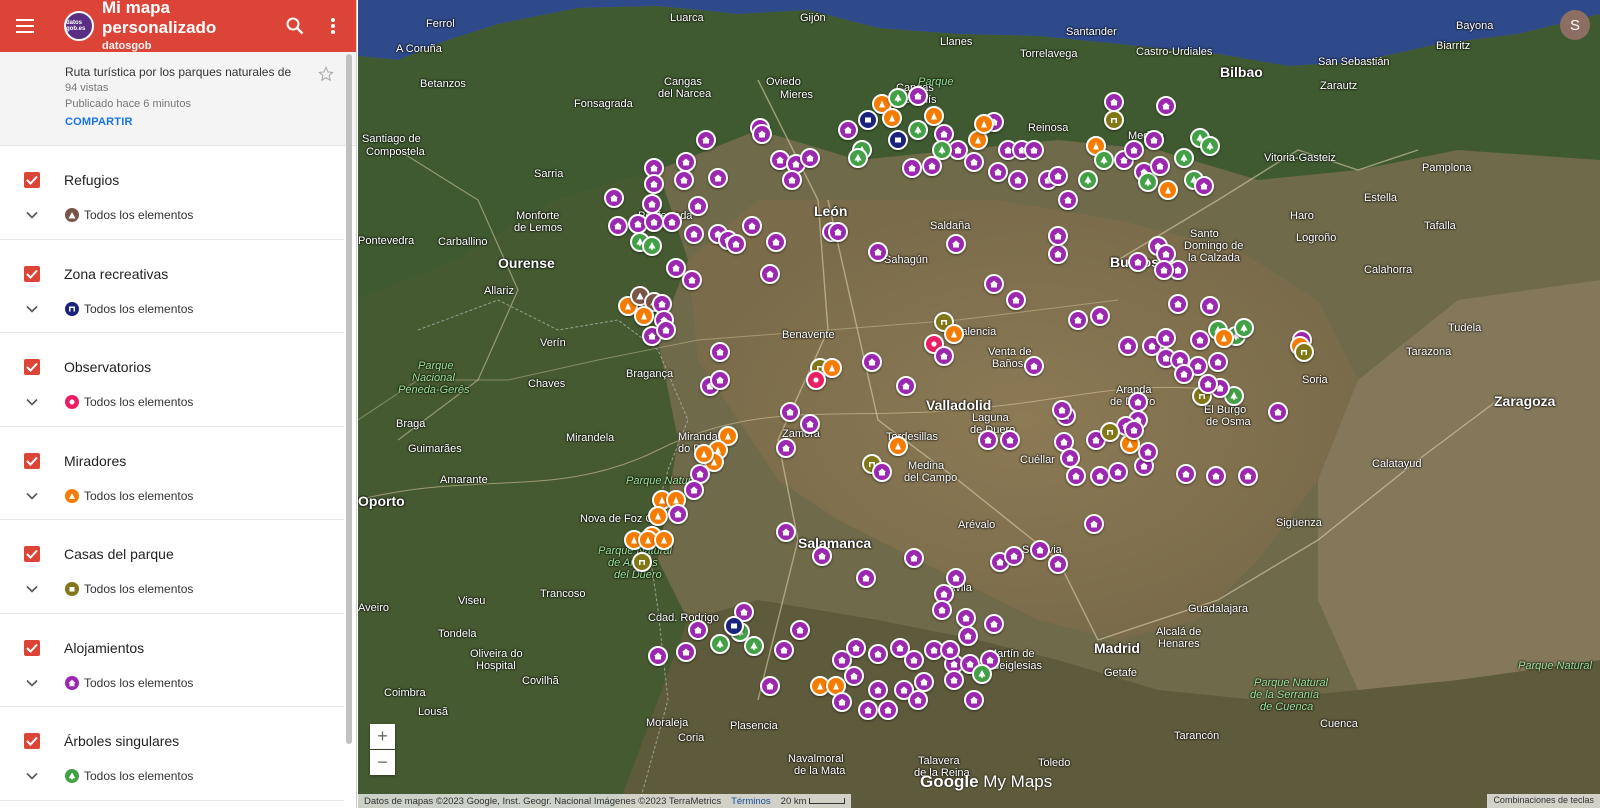  Describe the element at coordinates (25, 26) in the screenshot. I see `menu-button` at that location.